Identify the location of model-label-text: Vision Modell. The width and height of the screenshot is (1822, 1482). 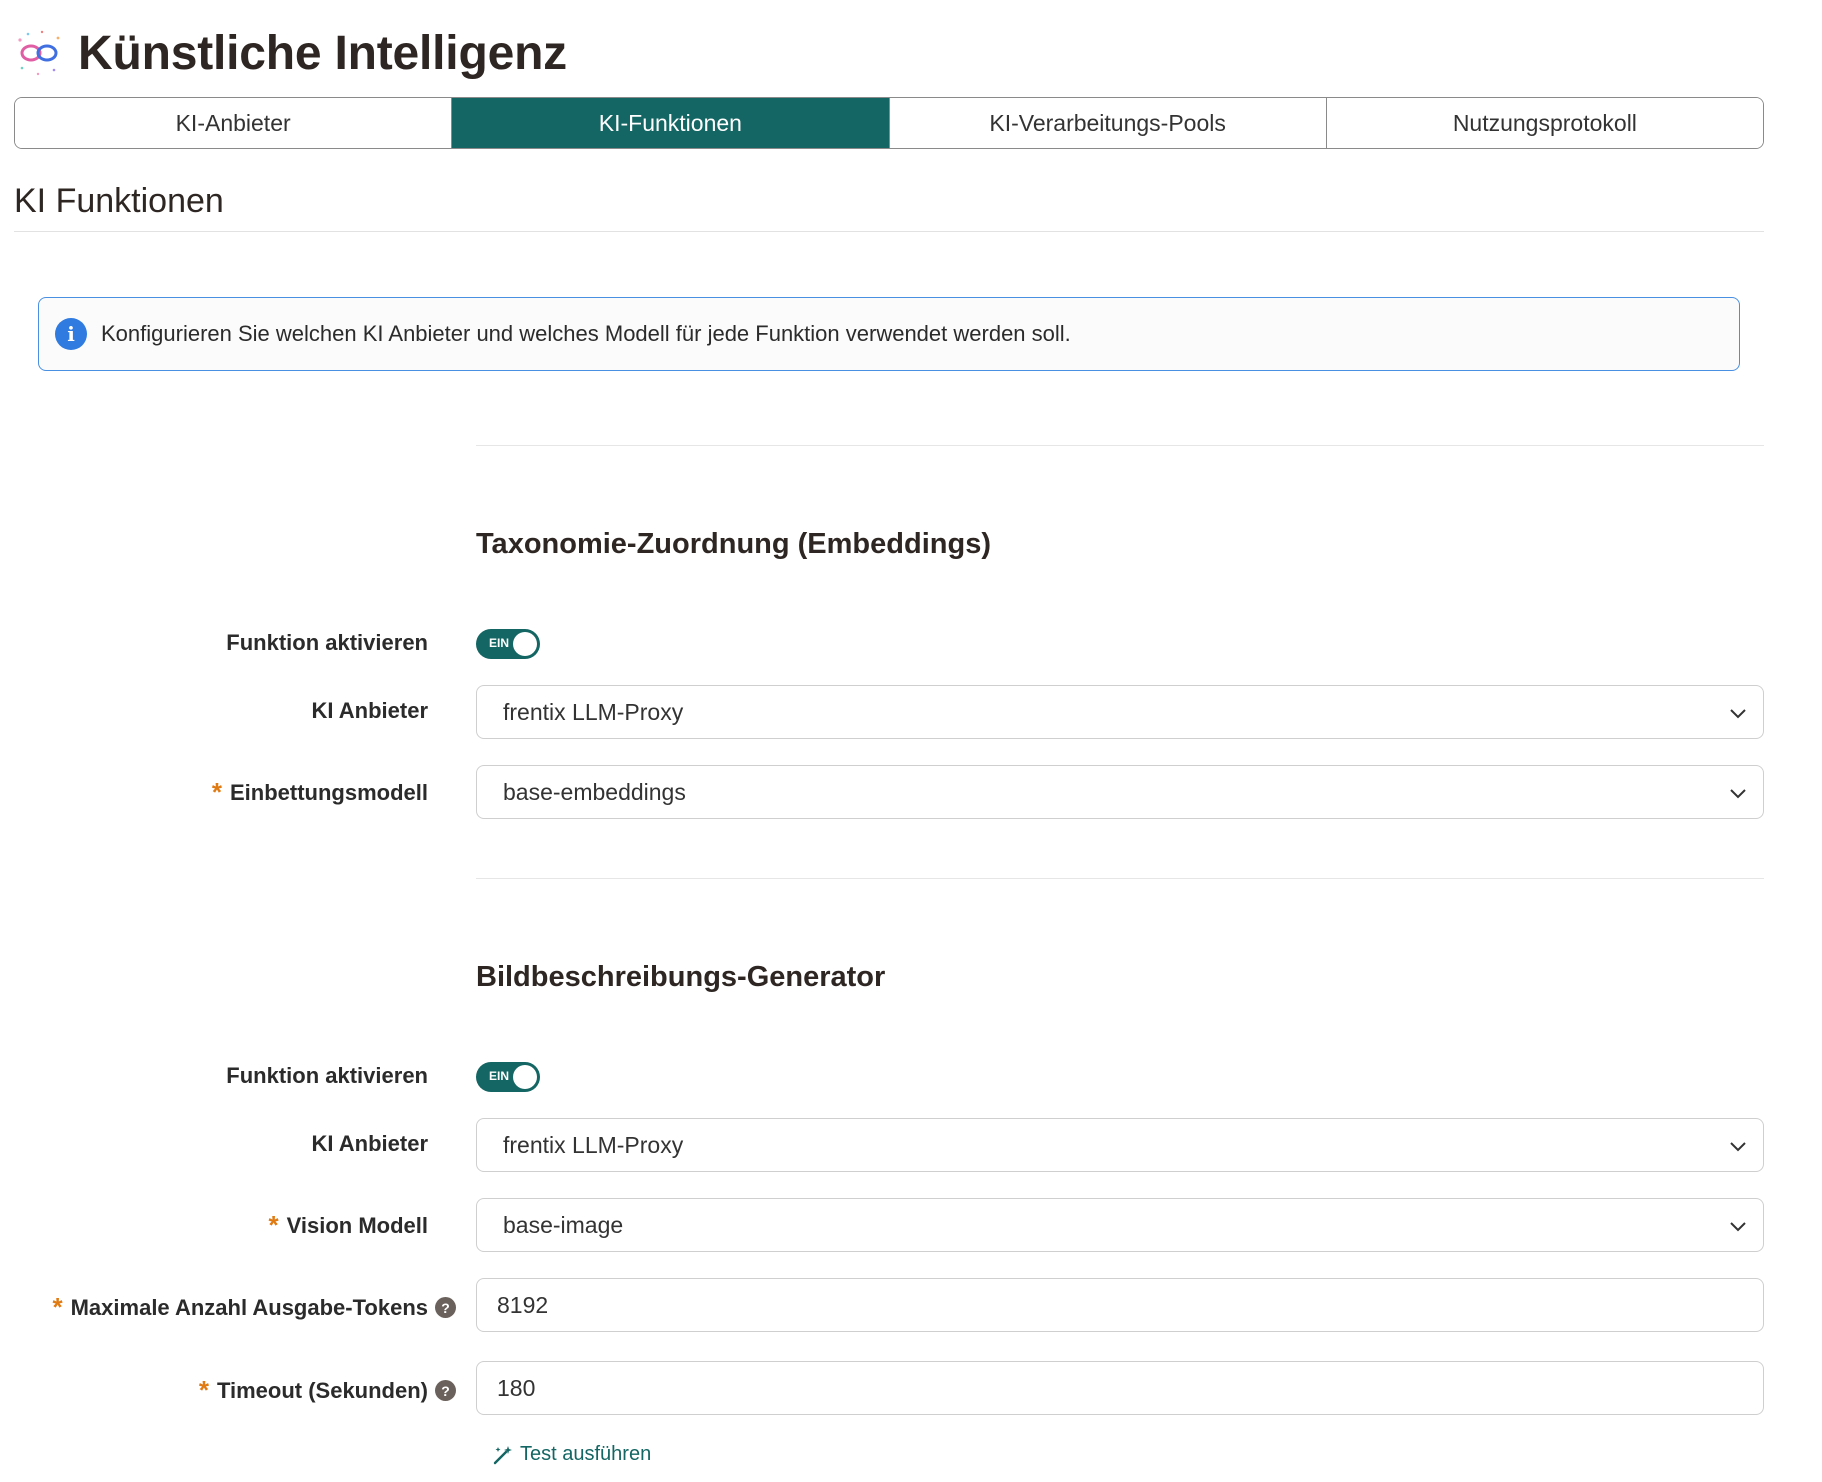
(357, 1225).